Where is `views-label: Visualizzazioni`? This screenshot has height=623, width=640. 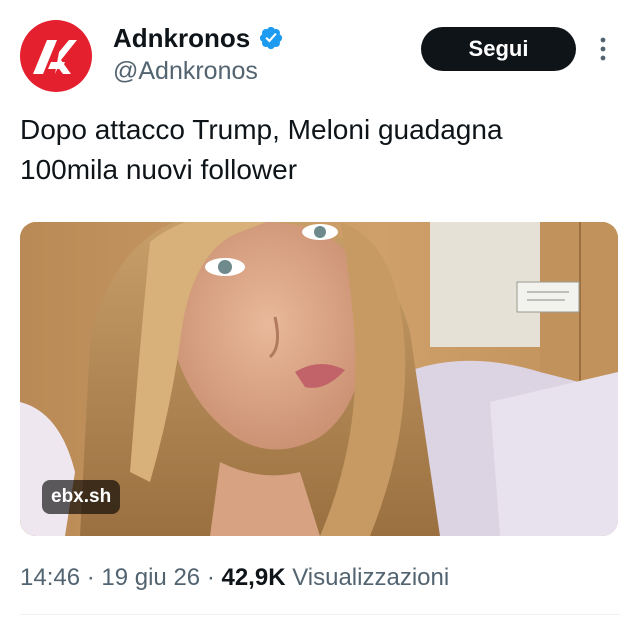 views-label: Visualizzazioni is located at coordinates (367, 577).